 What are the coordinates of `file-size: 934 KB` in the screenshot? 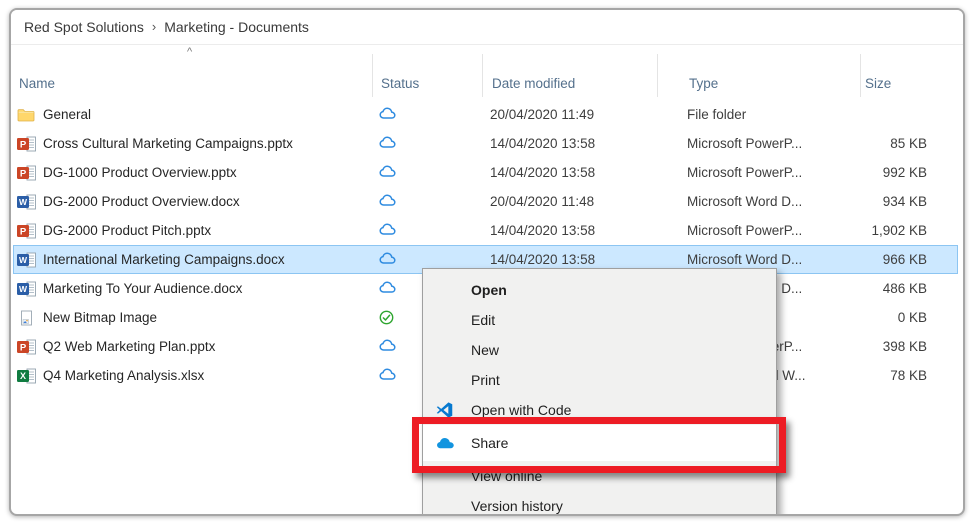 It's located at (904, 201).